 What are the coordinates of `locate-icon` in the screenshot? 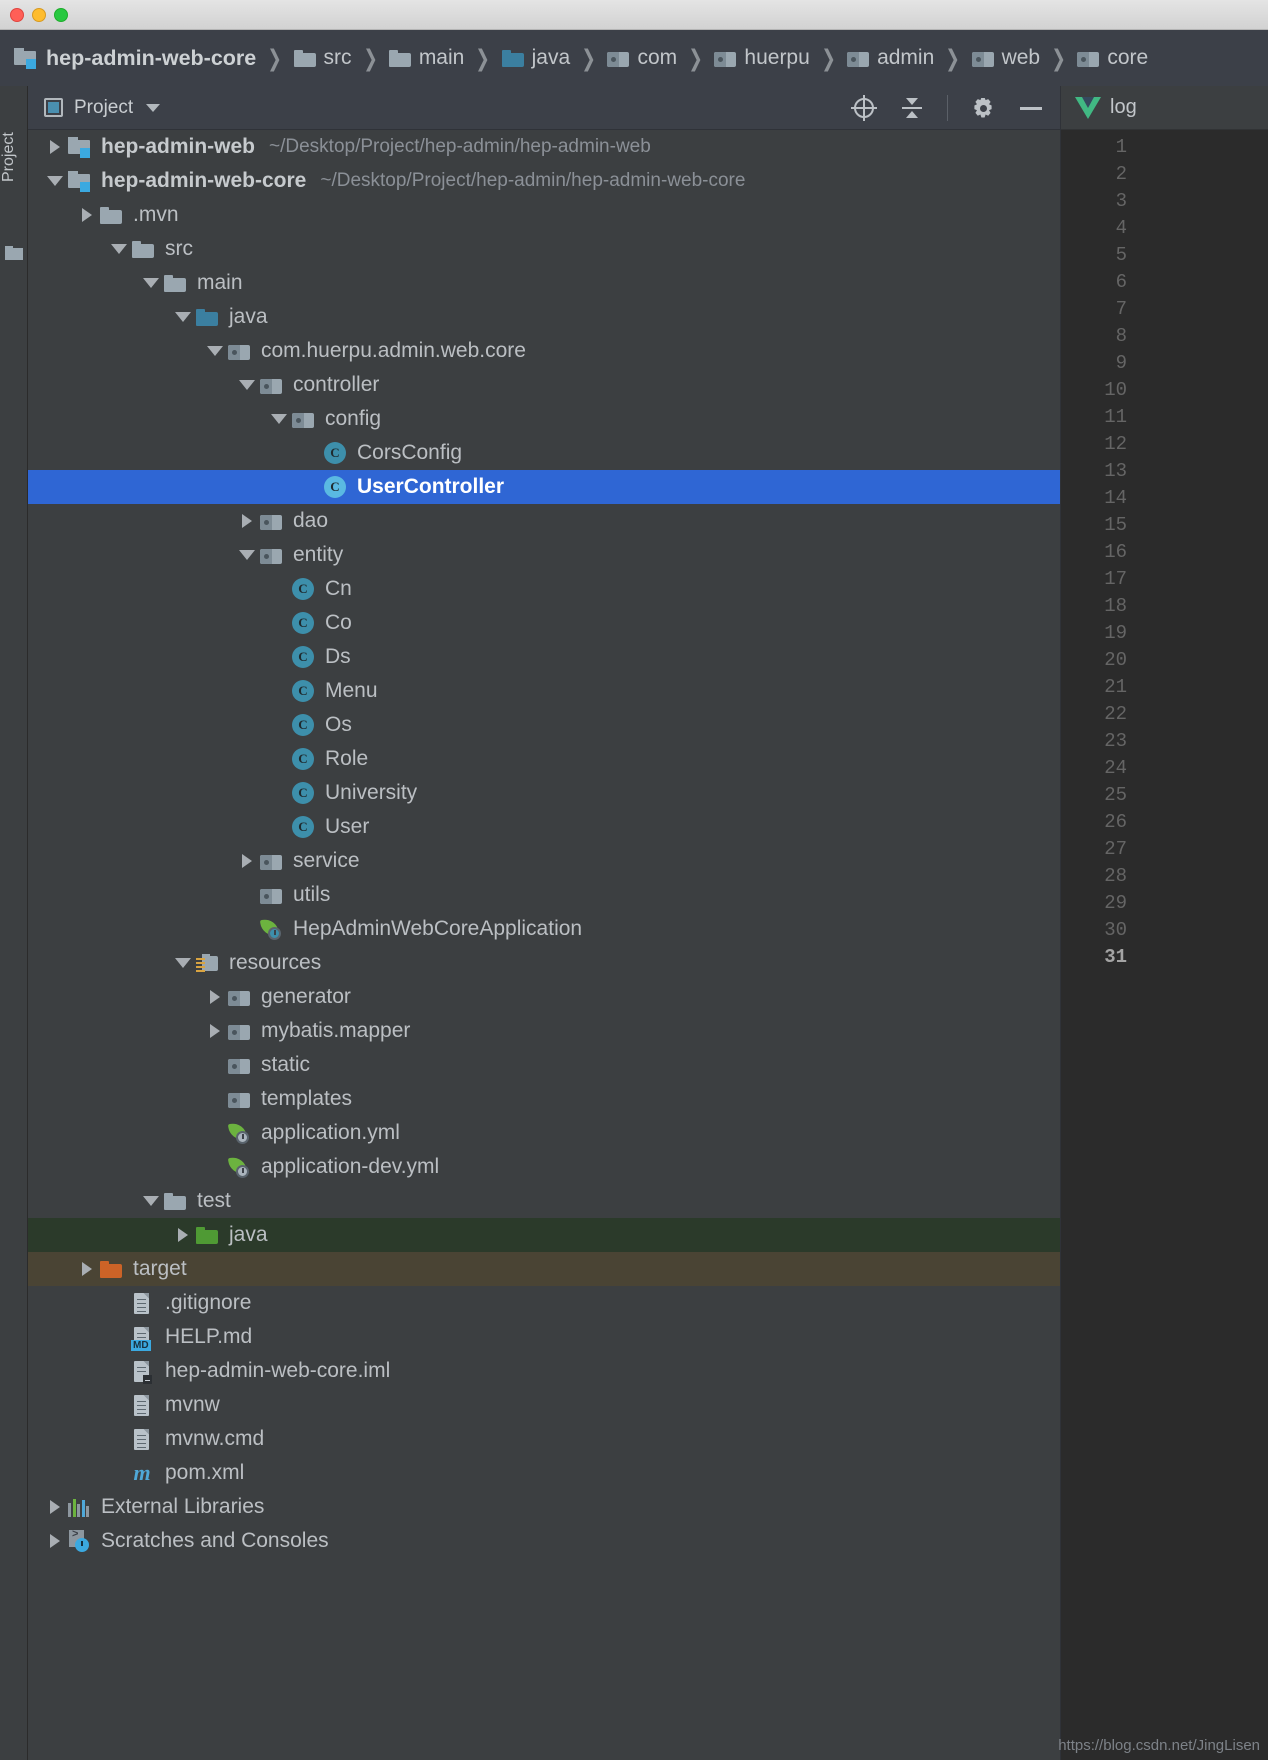 It's located at (864, 107).